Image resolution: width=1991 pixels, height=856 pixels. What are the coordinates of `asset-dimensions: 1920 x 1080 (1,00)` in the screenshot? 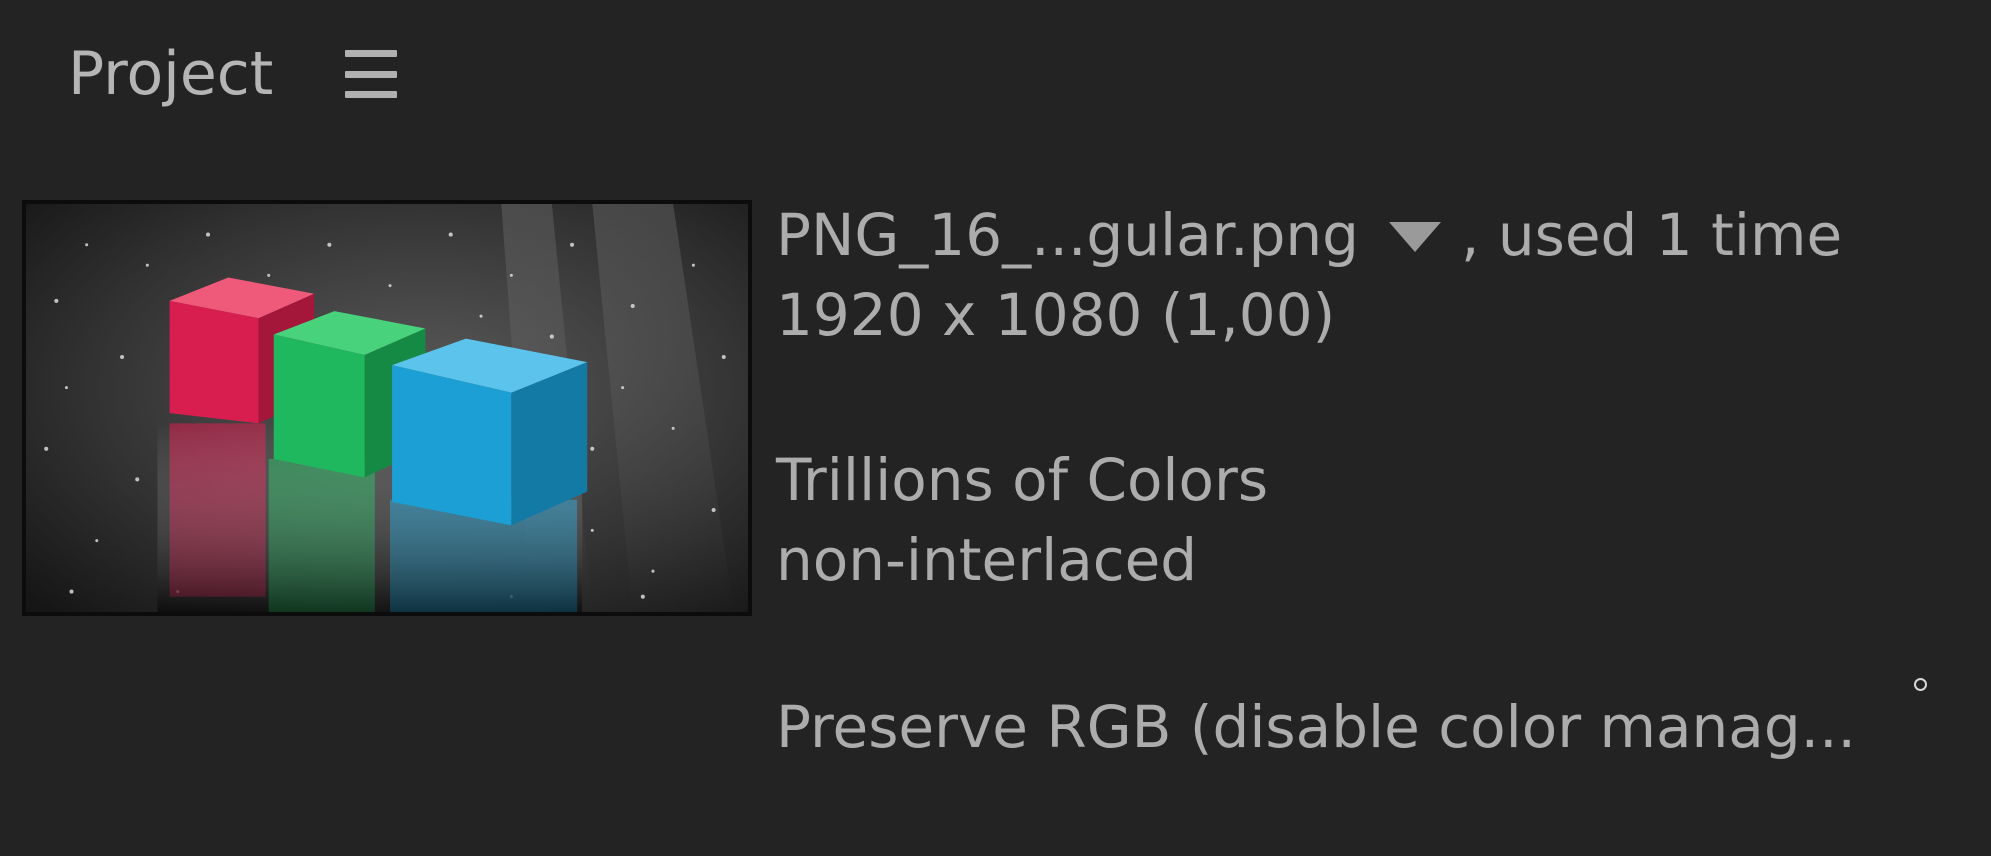 It's located at (1056, 315).